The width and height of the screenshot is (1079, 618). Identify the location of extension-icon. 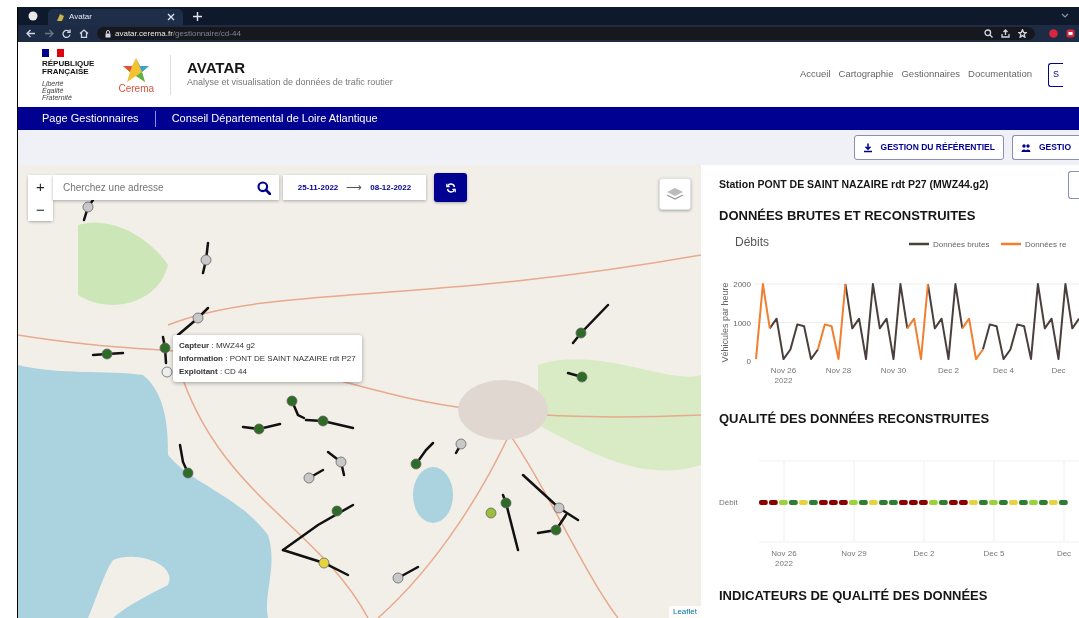
(1070, 33).